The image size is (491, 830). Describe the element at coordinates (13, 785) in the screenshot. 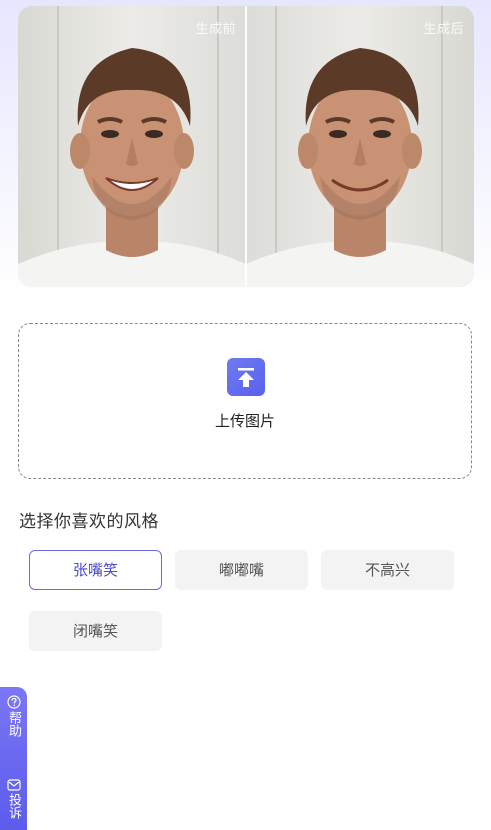

I see `mail-icon` at that location.